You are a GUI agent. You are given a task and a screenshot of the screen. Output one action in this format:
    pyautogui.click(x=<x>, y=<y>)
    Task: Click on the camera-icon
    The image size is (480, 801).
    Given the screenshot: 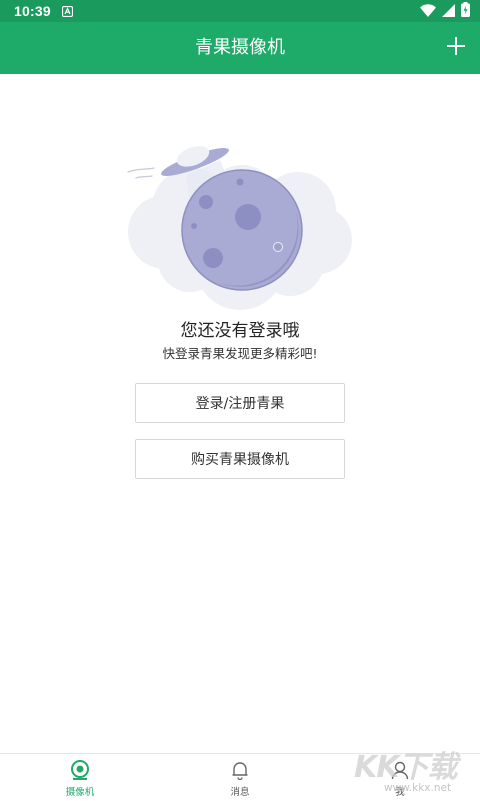 What is the action you would take?
    pyautogui.click(x=80, y=770)
    